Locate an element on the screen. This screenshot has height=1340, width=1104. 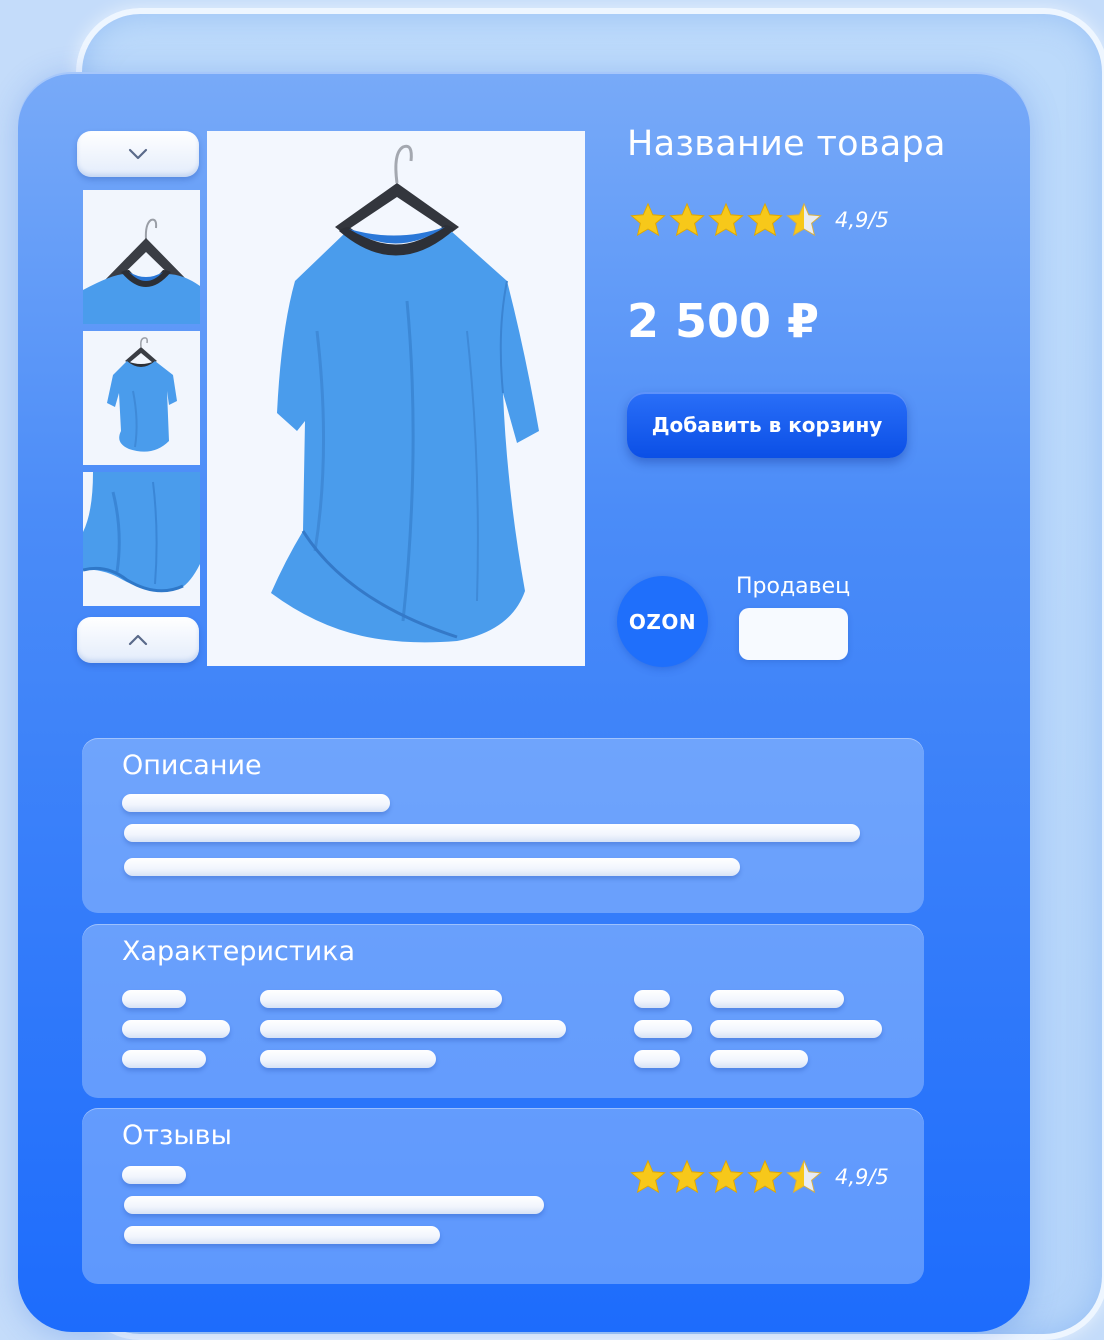
tshirt-collar-thumbnail is located at coordinates (141, 257).